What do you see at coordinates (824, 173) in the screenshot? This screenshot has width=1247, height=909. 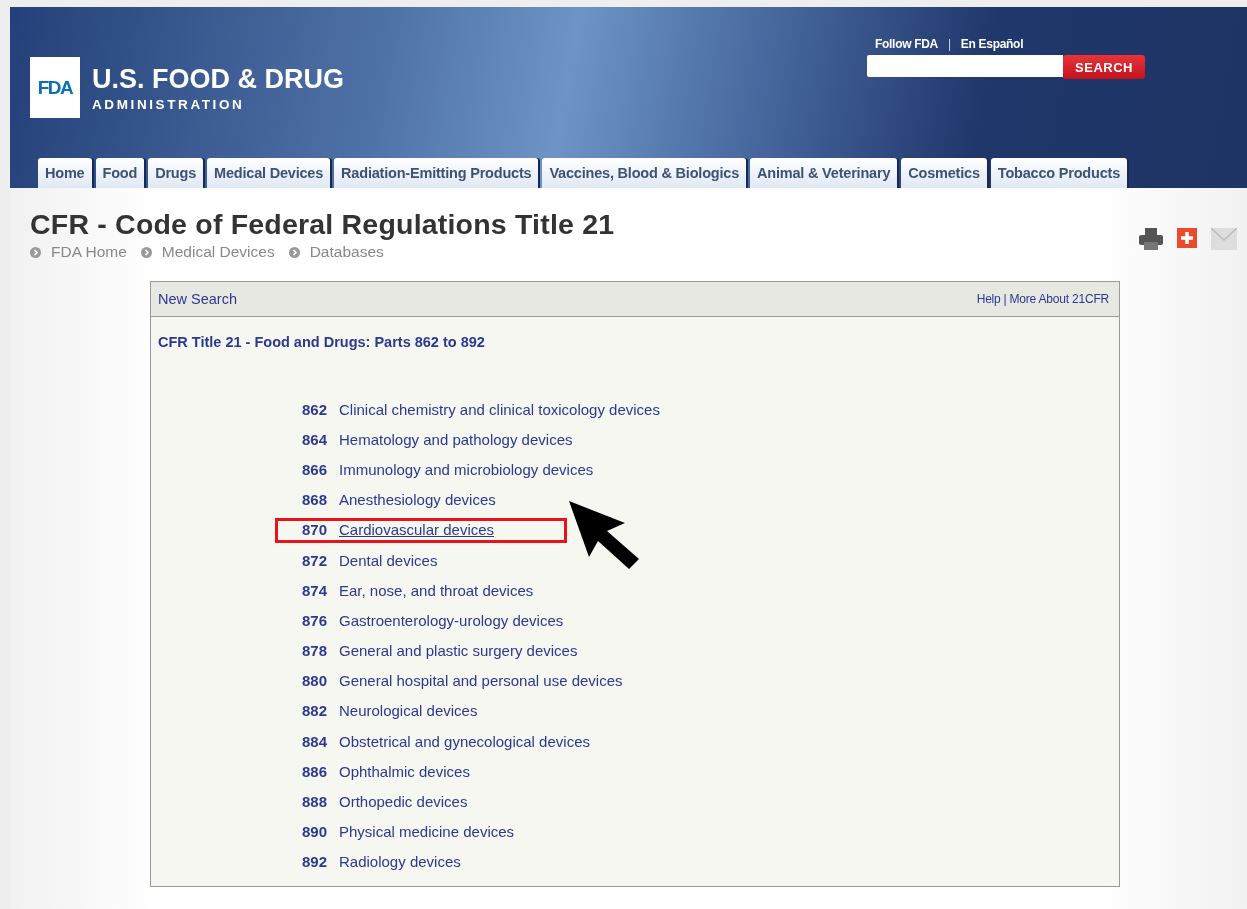 I see `nav-tab: Animal & Veterinary` at bounding box center [824, 173].